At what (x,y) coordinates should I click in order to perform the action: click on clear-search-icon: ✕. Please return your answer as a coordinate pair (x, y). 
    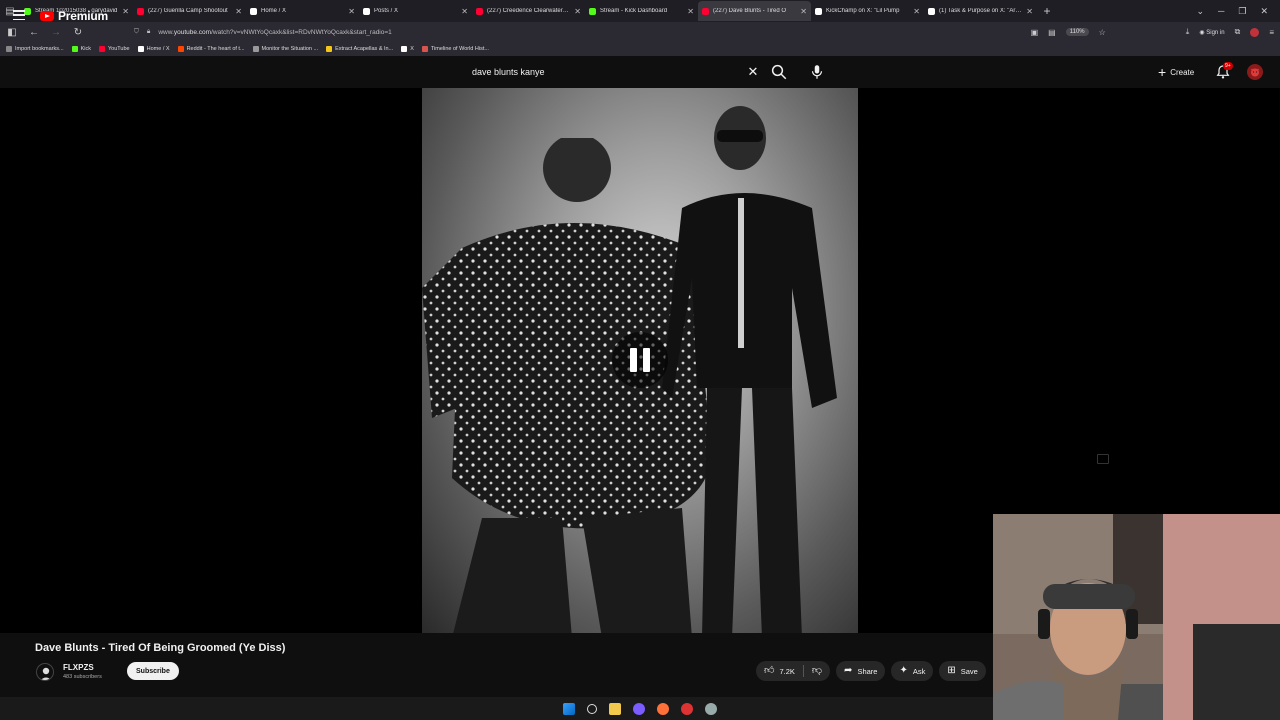
    Looking at the image, I should click on (753, 72).